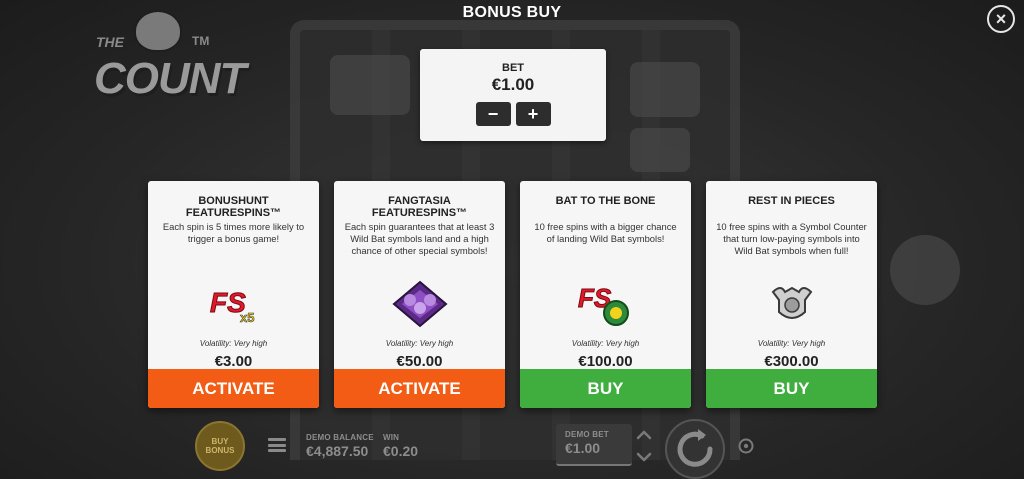 This screenshot has height=479, width=1024. What do you see at coordinates (419, 207) in the screenshot?
I see `card-title: FANGTASIA FEATURESPINS™` at bounding box center [419, 207].